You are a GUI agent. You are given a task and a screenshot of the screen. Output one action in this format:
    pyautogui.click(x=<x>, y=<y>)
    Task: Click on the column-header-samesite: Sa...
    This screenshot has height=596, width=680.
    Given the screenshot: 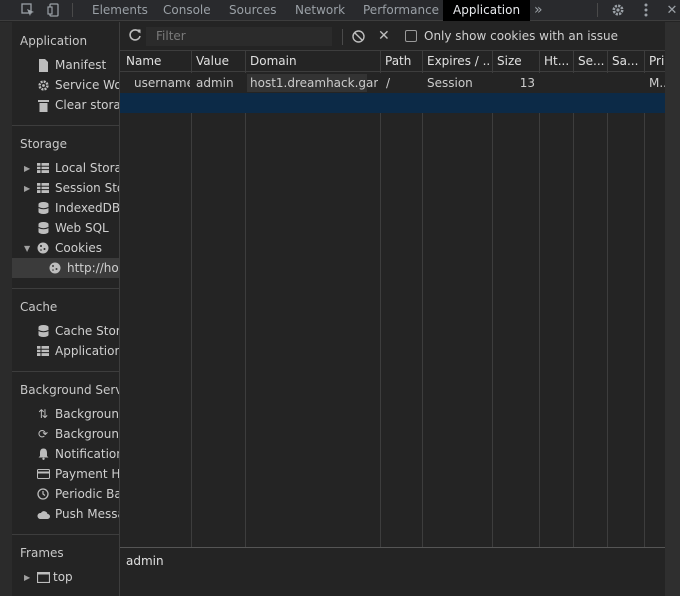 What is the action you would take?
    pyautogui.click(x=627, y=61)
    